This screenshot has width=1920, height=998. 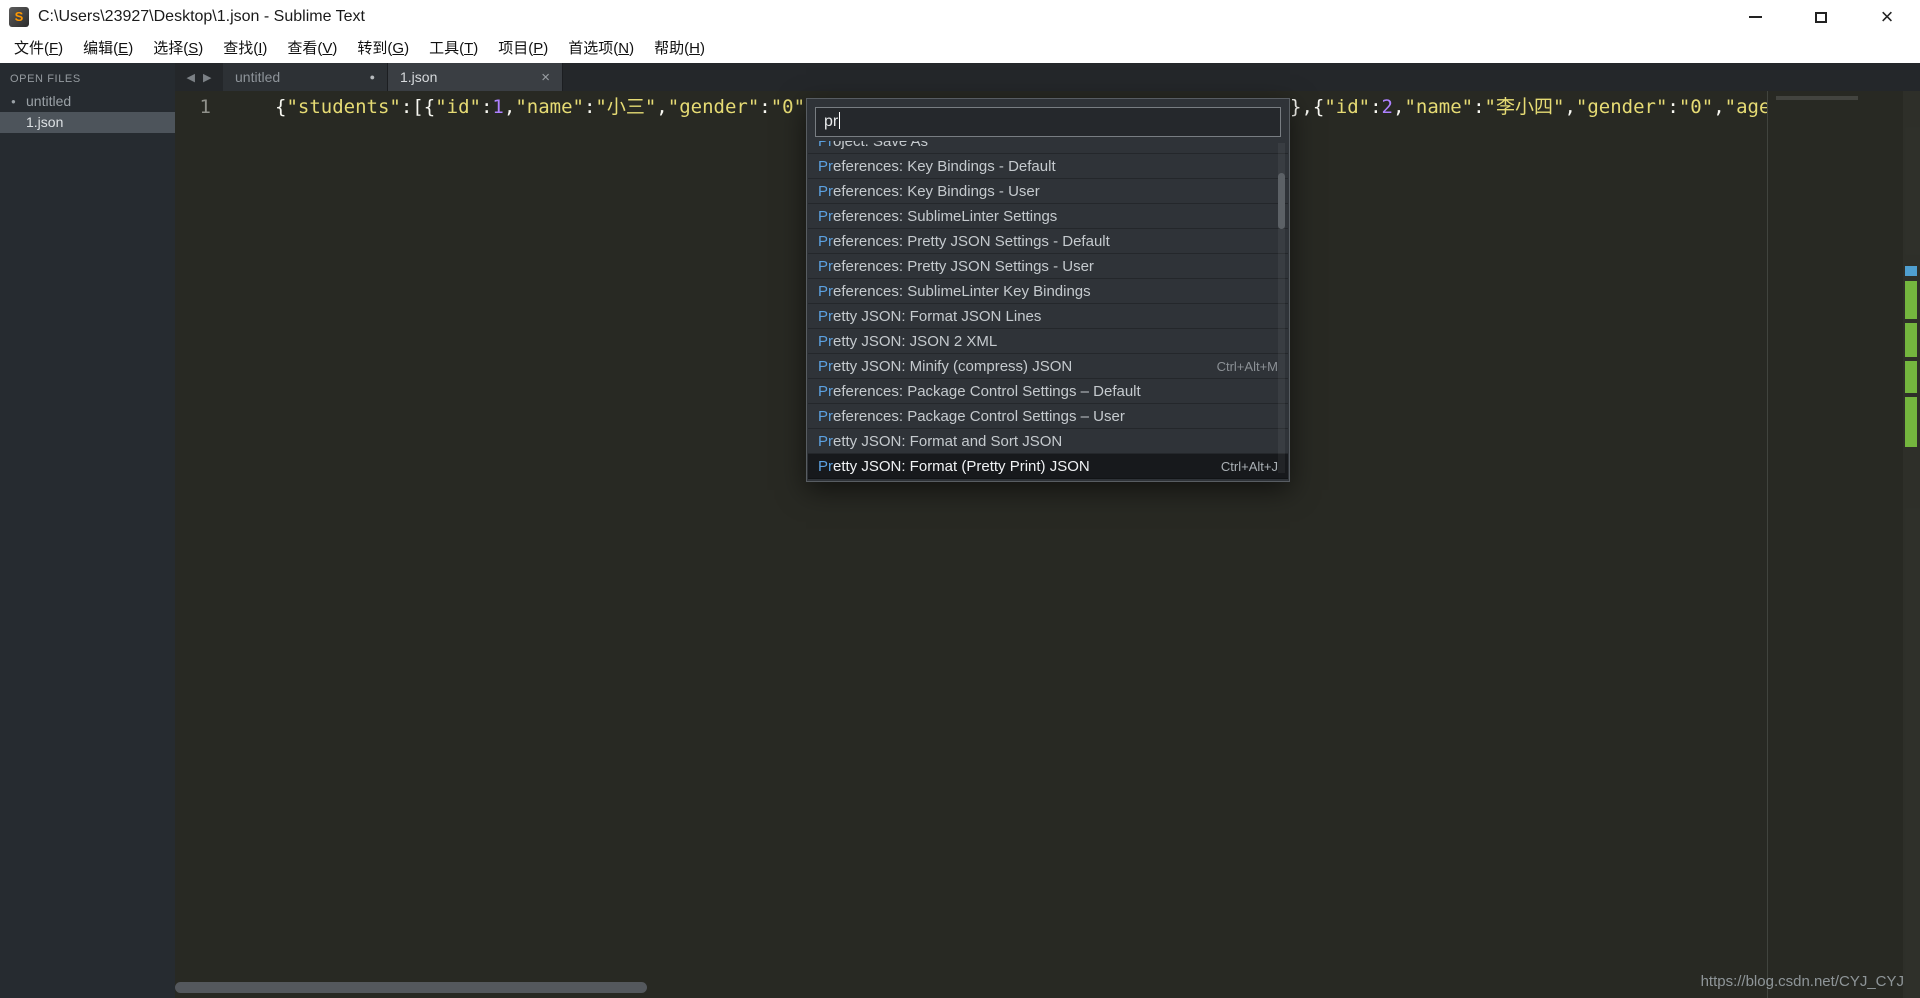 I want to click on tabs: untitled ● 1.json ×, so click(x=393, y=77).